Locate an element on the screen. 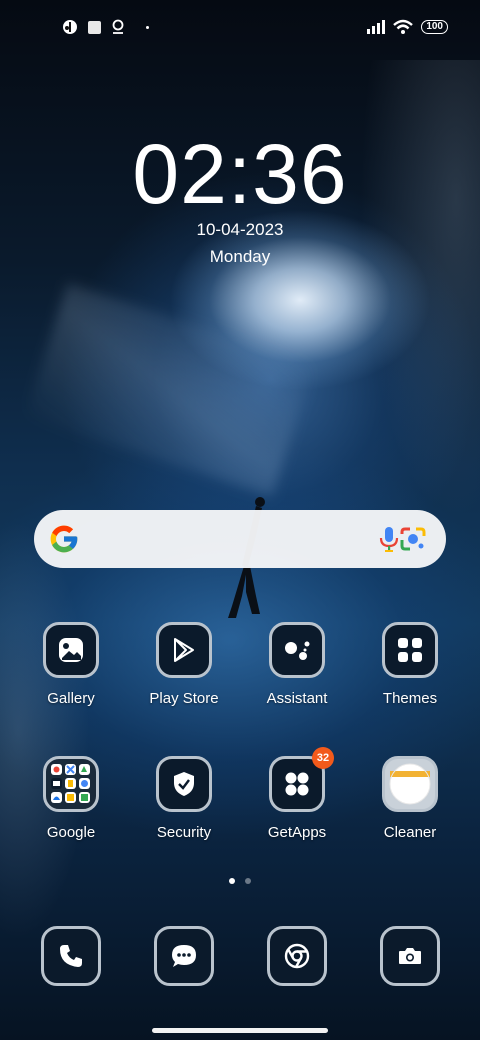 This screenshot has width=480, height=1040. app-assistant: Assistant is located at coordinates (297, 664).